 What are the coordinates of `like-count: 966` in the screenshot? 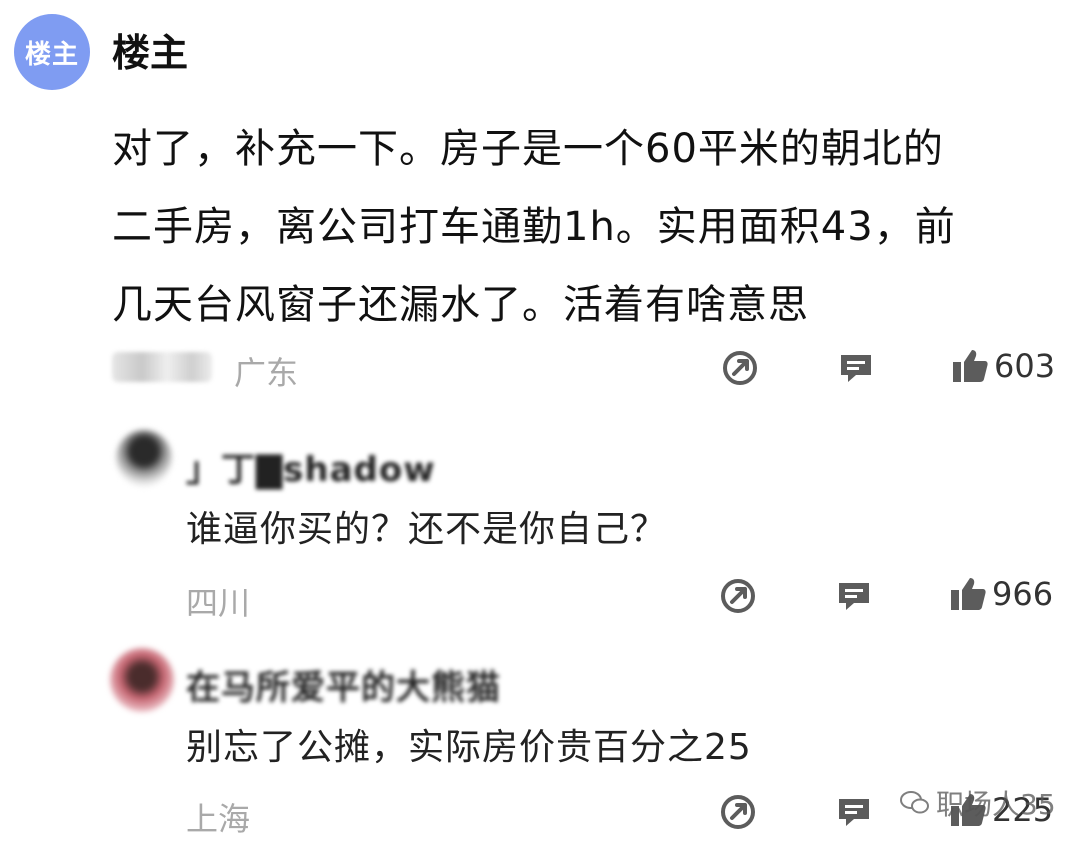 It's located at (1023, 594).